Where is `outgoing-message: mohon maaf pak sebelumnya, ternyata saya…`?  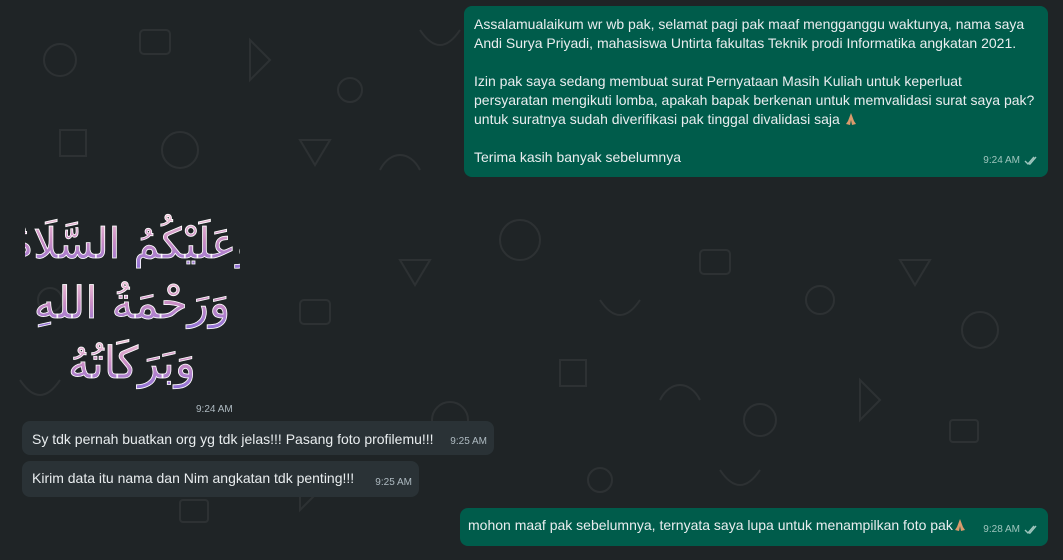 outgoing-message: mohon maaf pak sebelumnya, ternyata saya… is located at coordinates (754, 527).